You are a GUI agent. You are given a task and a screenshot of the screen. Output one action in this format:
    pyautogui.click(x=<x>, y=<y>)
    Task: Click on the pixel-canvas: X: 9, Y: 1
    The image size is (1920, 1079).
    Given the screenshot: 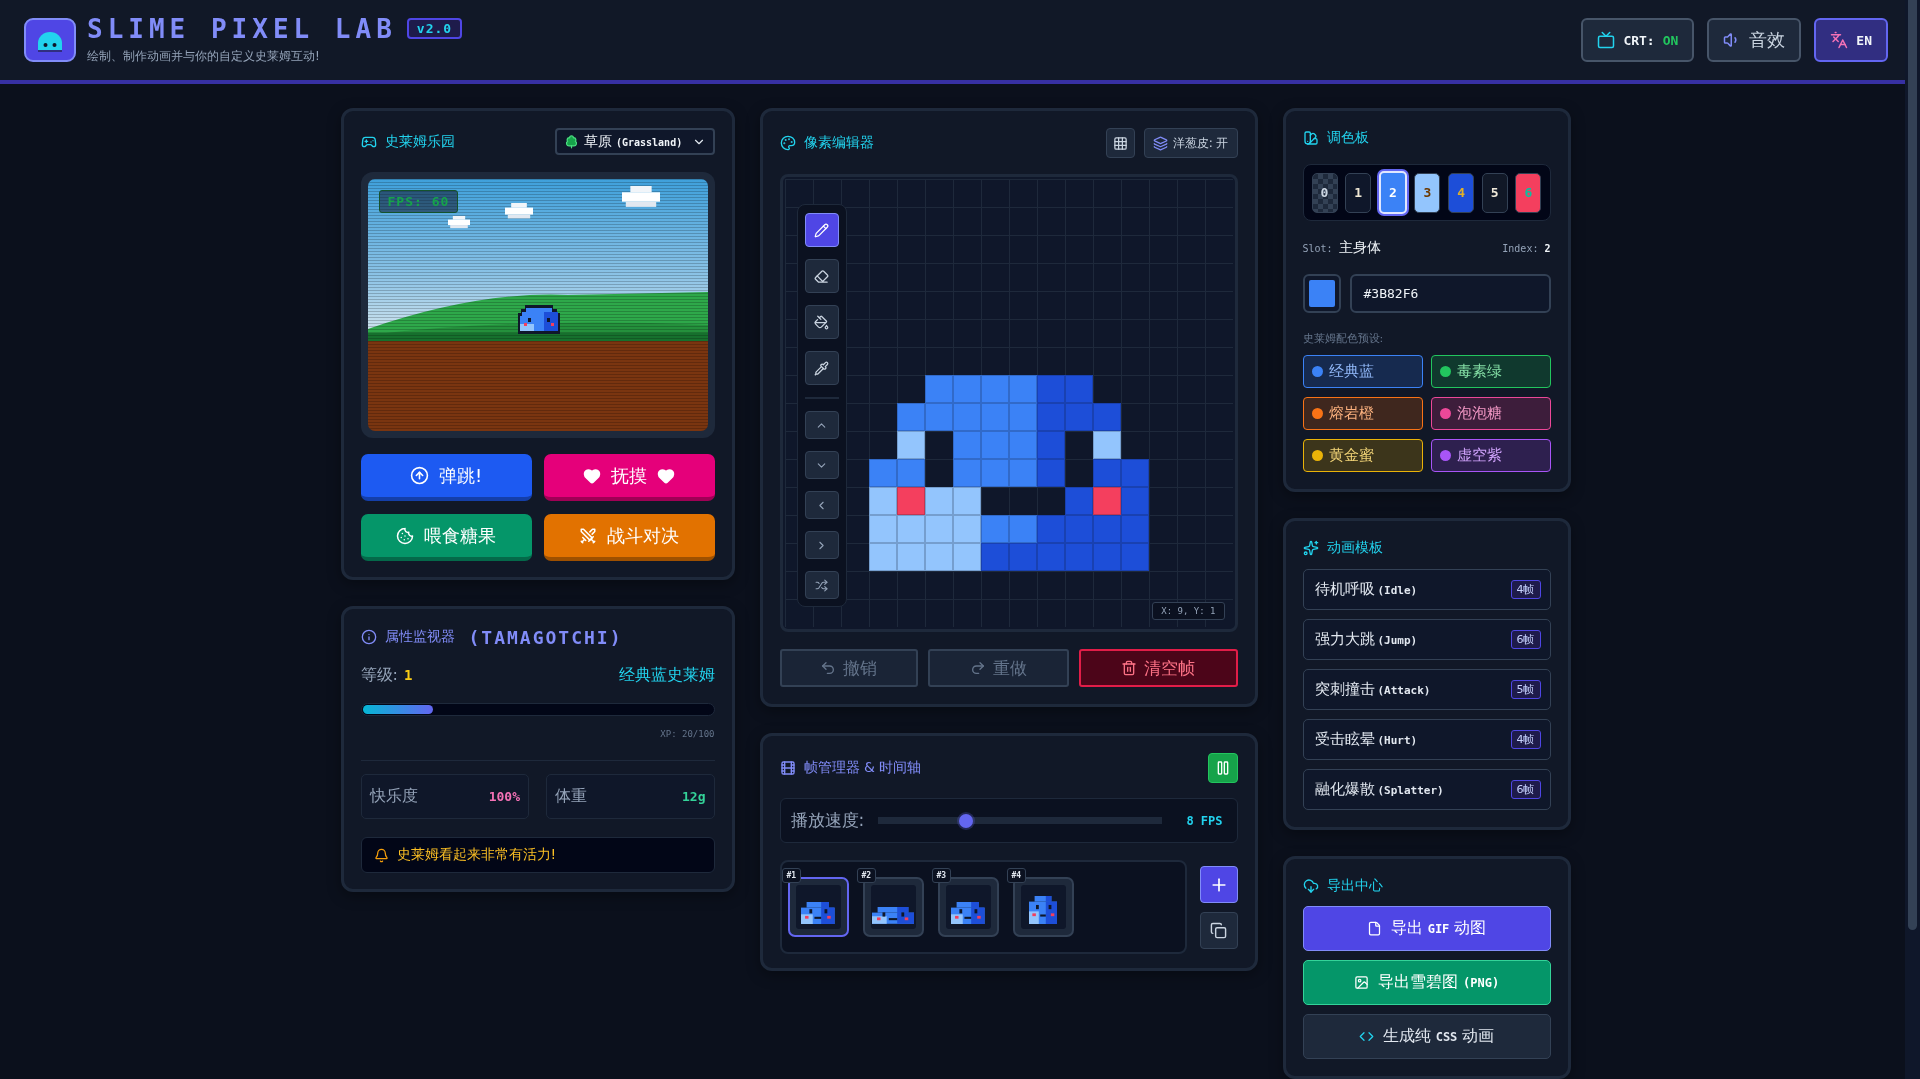 What is the action you would take?
    pyautogui.click(x=1008, y=403)
    